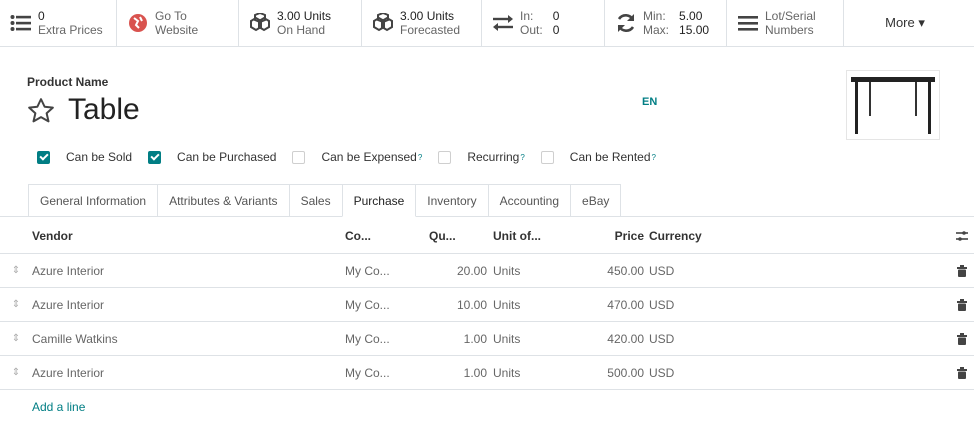 The image size is (974, 424). I want to click on on-hand-button: 3.00 Units On Hand, so click(300, 23).